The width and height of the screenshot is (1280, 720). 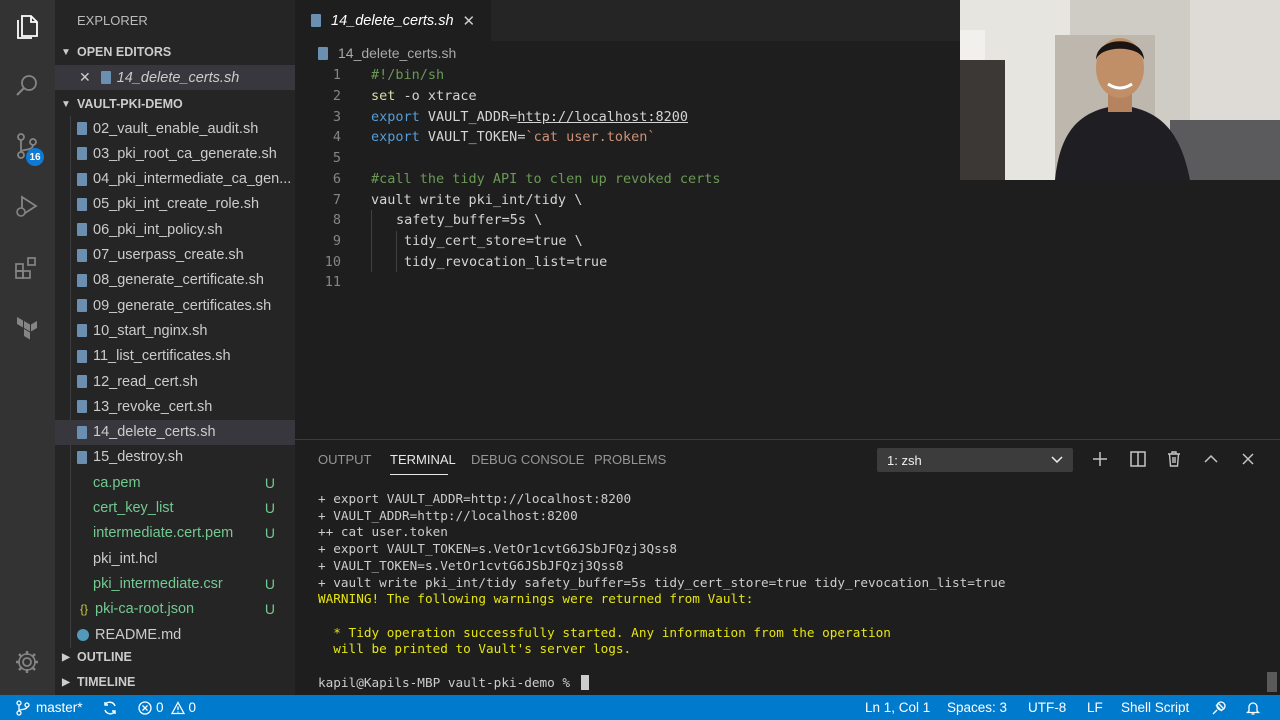 What do you see at coordinates (1219, 707) in the screenshot?
I see `feedback-icon` at bounding box center [1219, 707].